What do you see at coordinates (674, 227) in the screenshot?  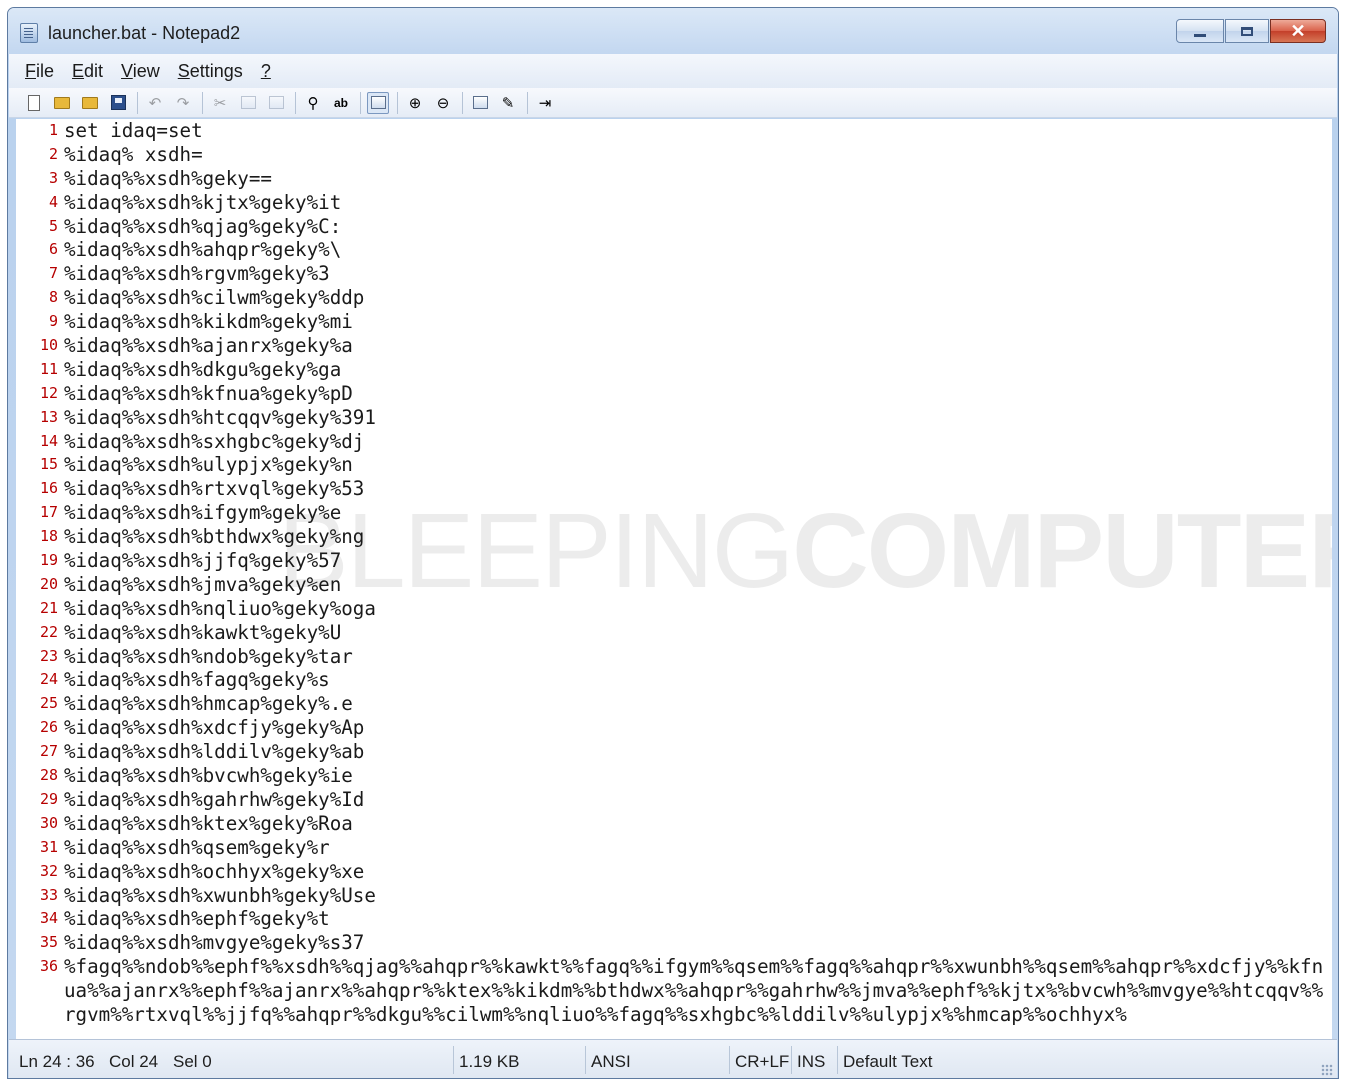 I see `code-line: 5 %idaq%%xsdh%qjag%geky%C:` at bounding box center [674, 227].